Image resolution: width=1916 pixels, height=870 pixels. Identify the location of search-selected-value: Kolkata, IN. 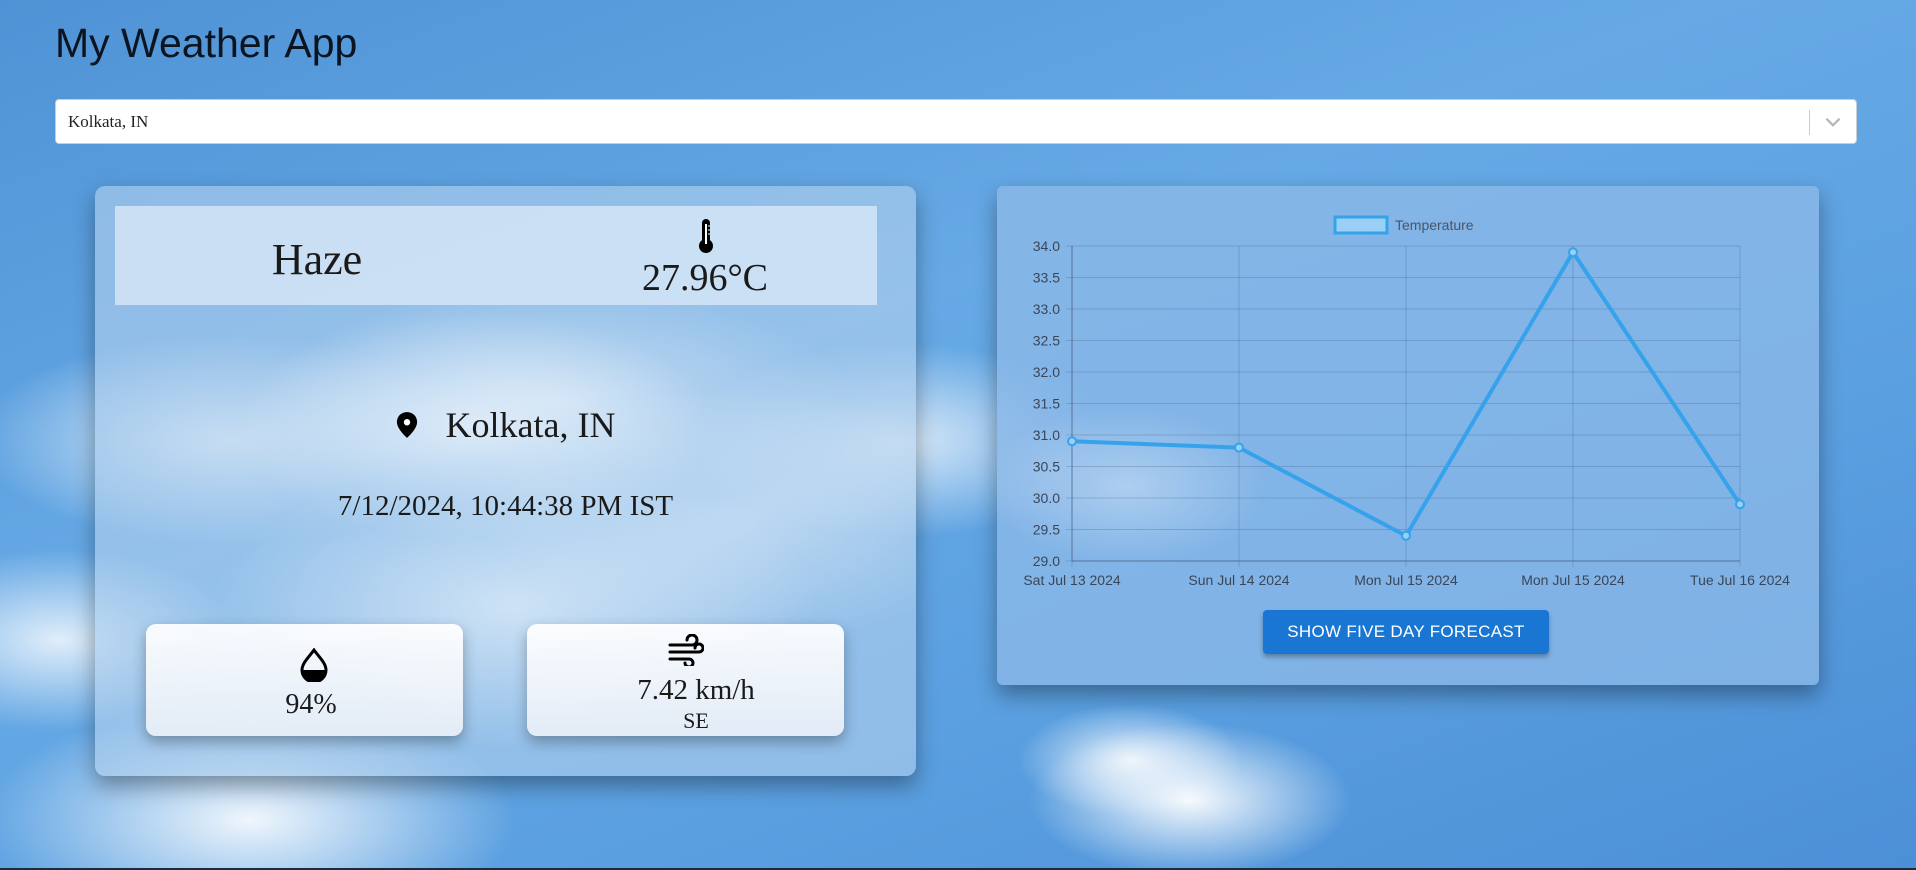
(108, 121).